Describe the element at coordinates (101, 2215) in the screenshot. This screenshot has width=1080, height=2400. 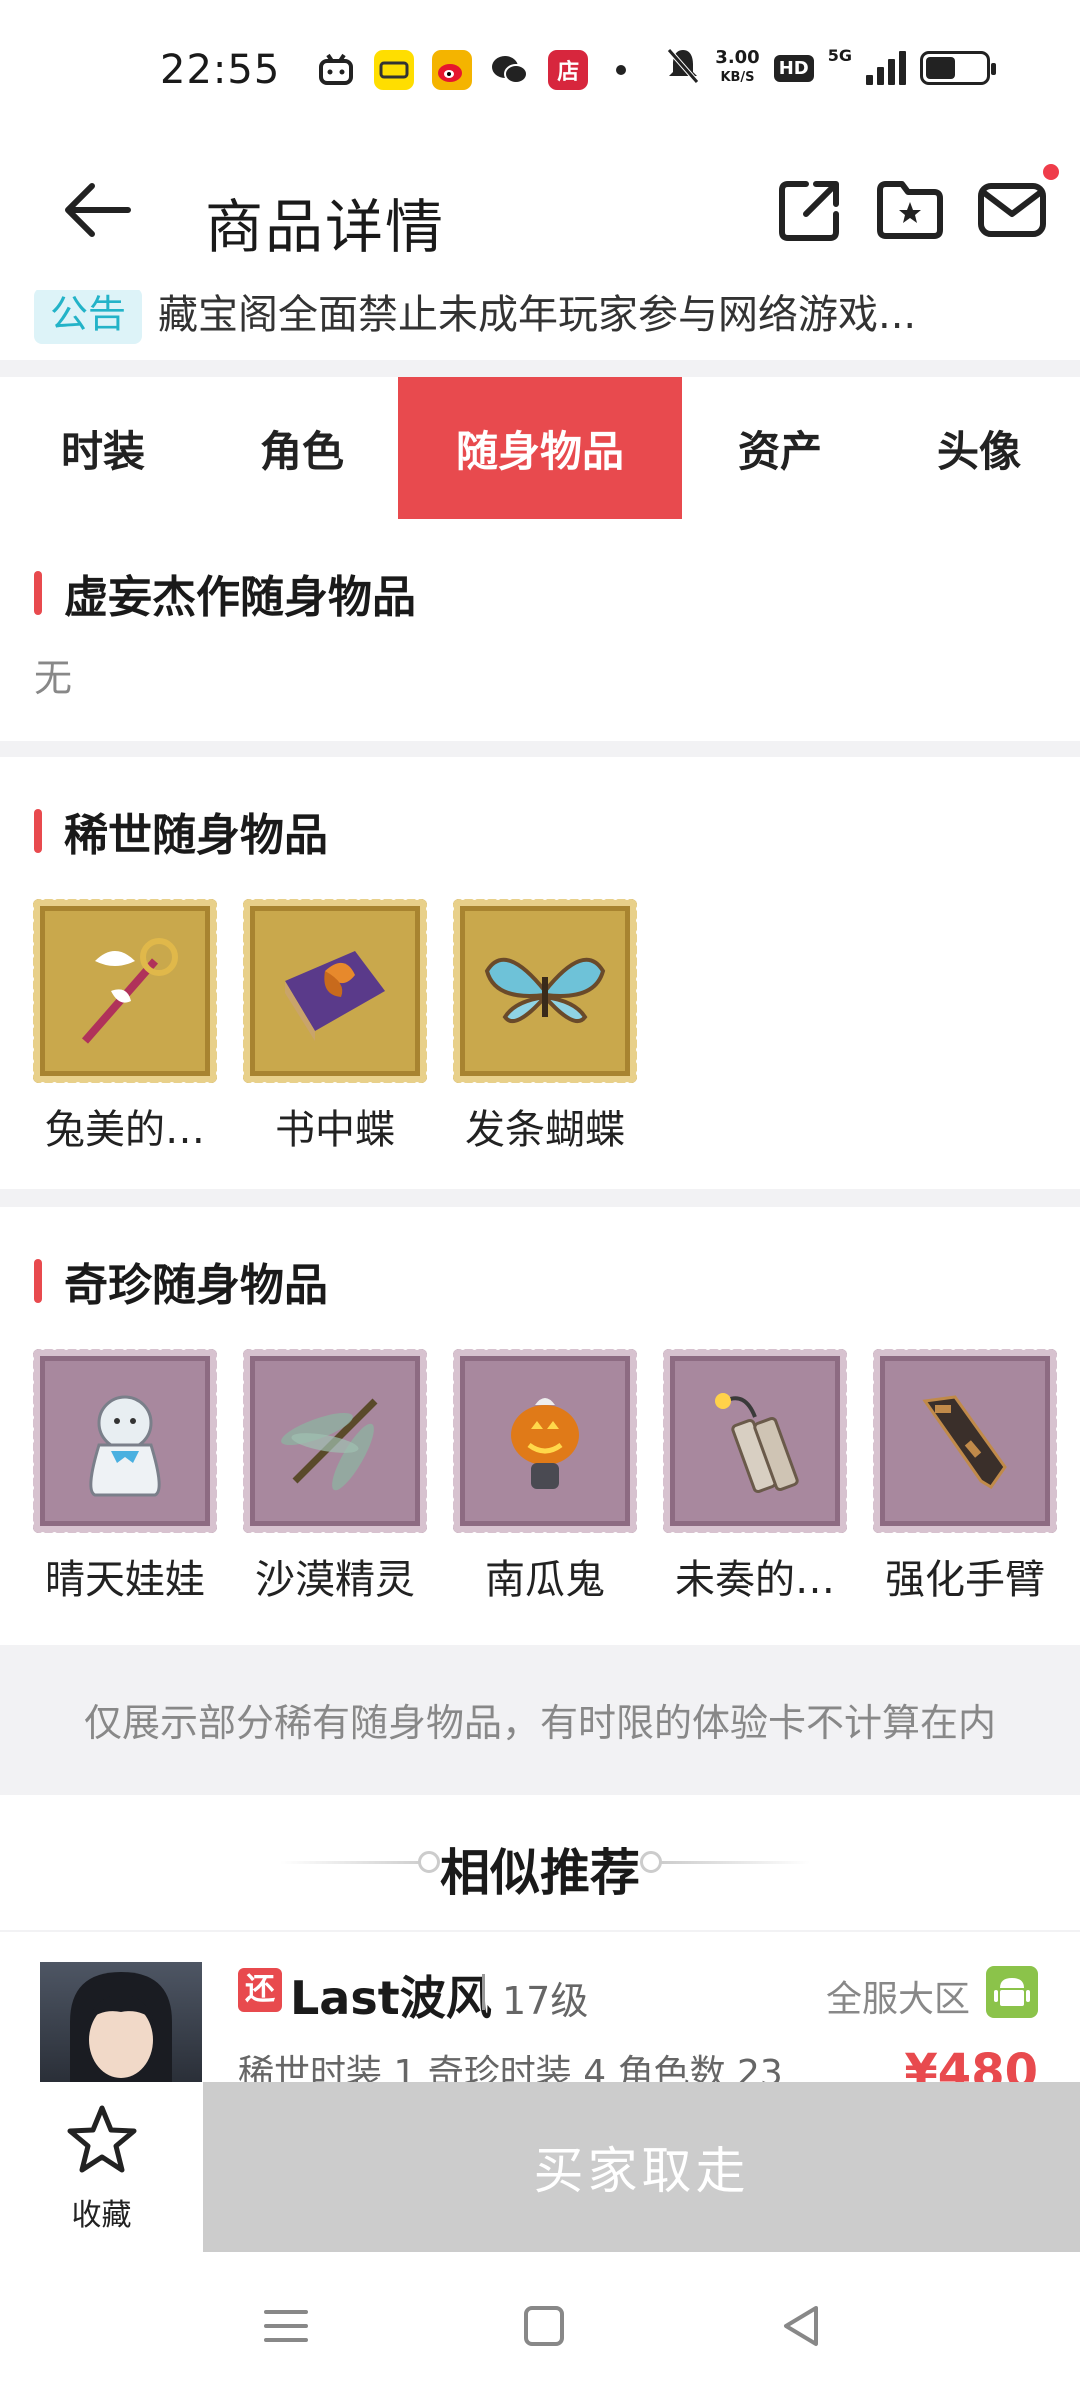
I see `favorite-label: 收藏` at that location.